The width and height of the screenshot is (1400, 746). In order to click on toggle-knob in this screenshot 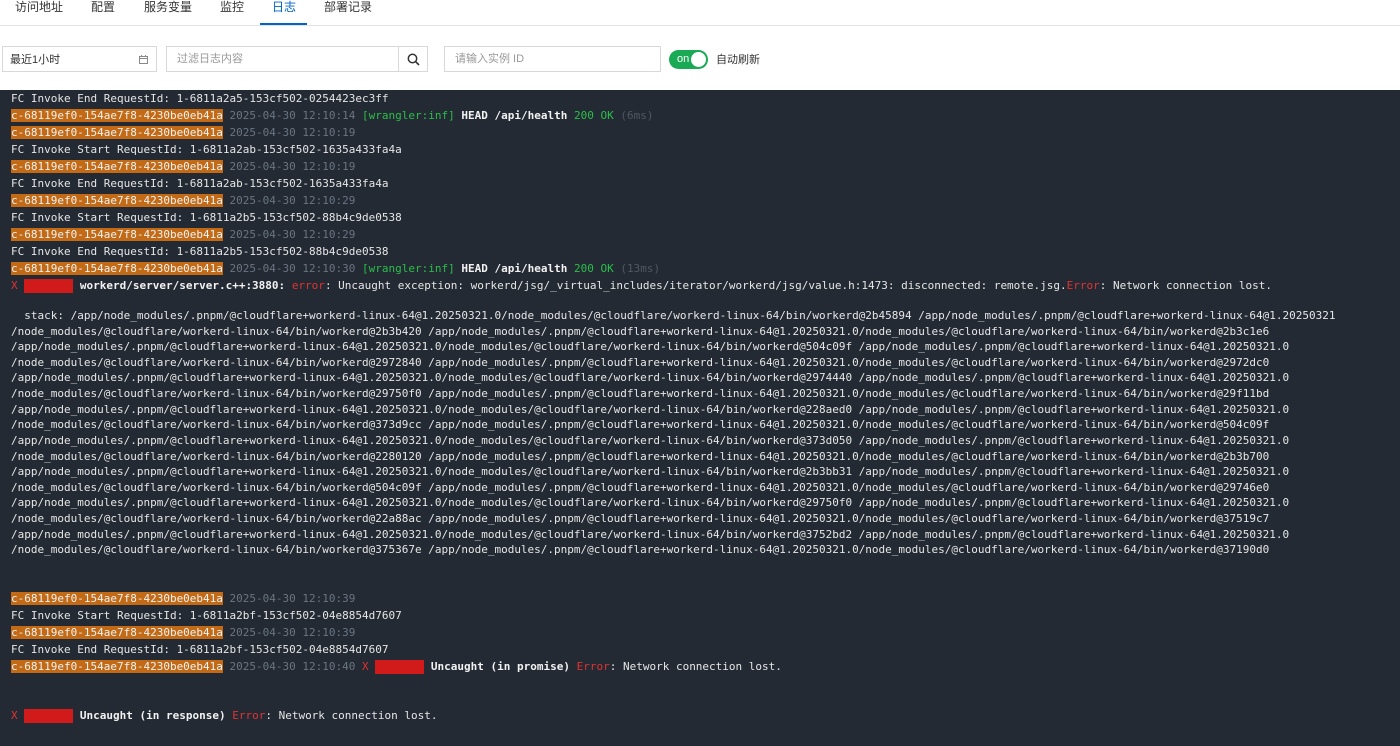, I will do `click(698, 59)`.